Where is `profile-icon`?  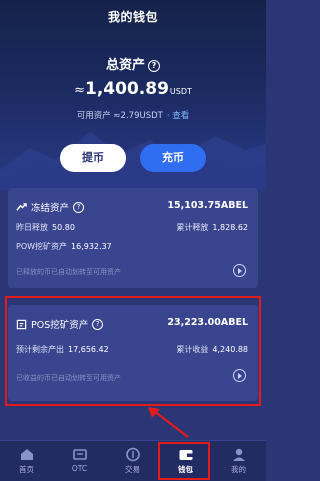
profile-icon is located at coordinates (238, 454).